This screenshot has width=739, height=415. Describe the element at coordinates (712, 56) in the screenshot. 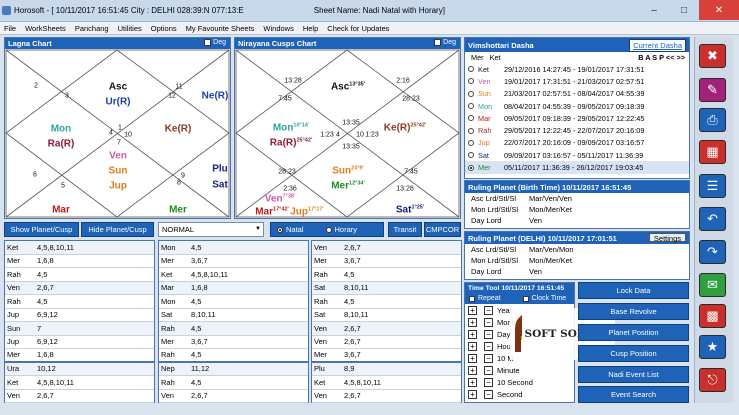

I see `tools-icon: ✖` at that location.